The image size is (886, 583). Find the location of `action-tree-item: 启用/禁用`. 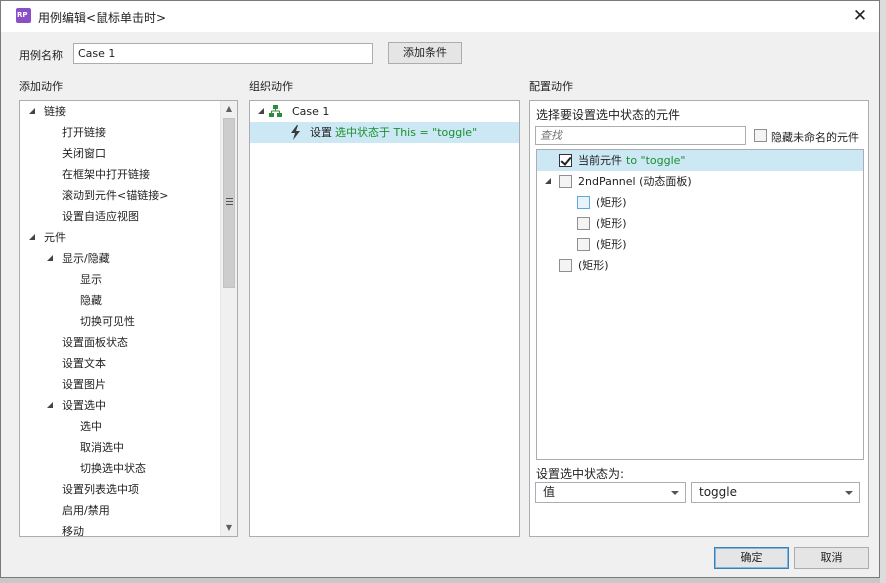

action-tree-item: 启用/禁用 is located at coordinates (120, 510).